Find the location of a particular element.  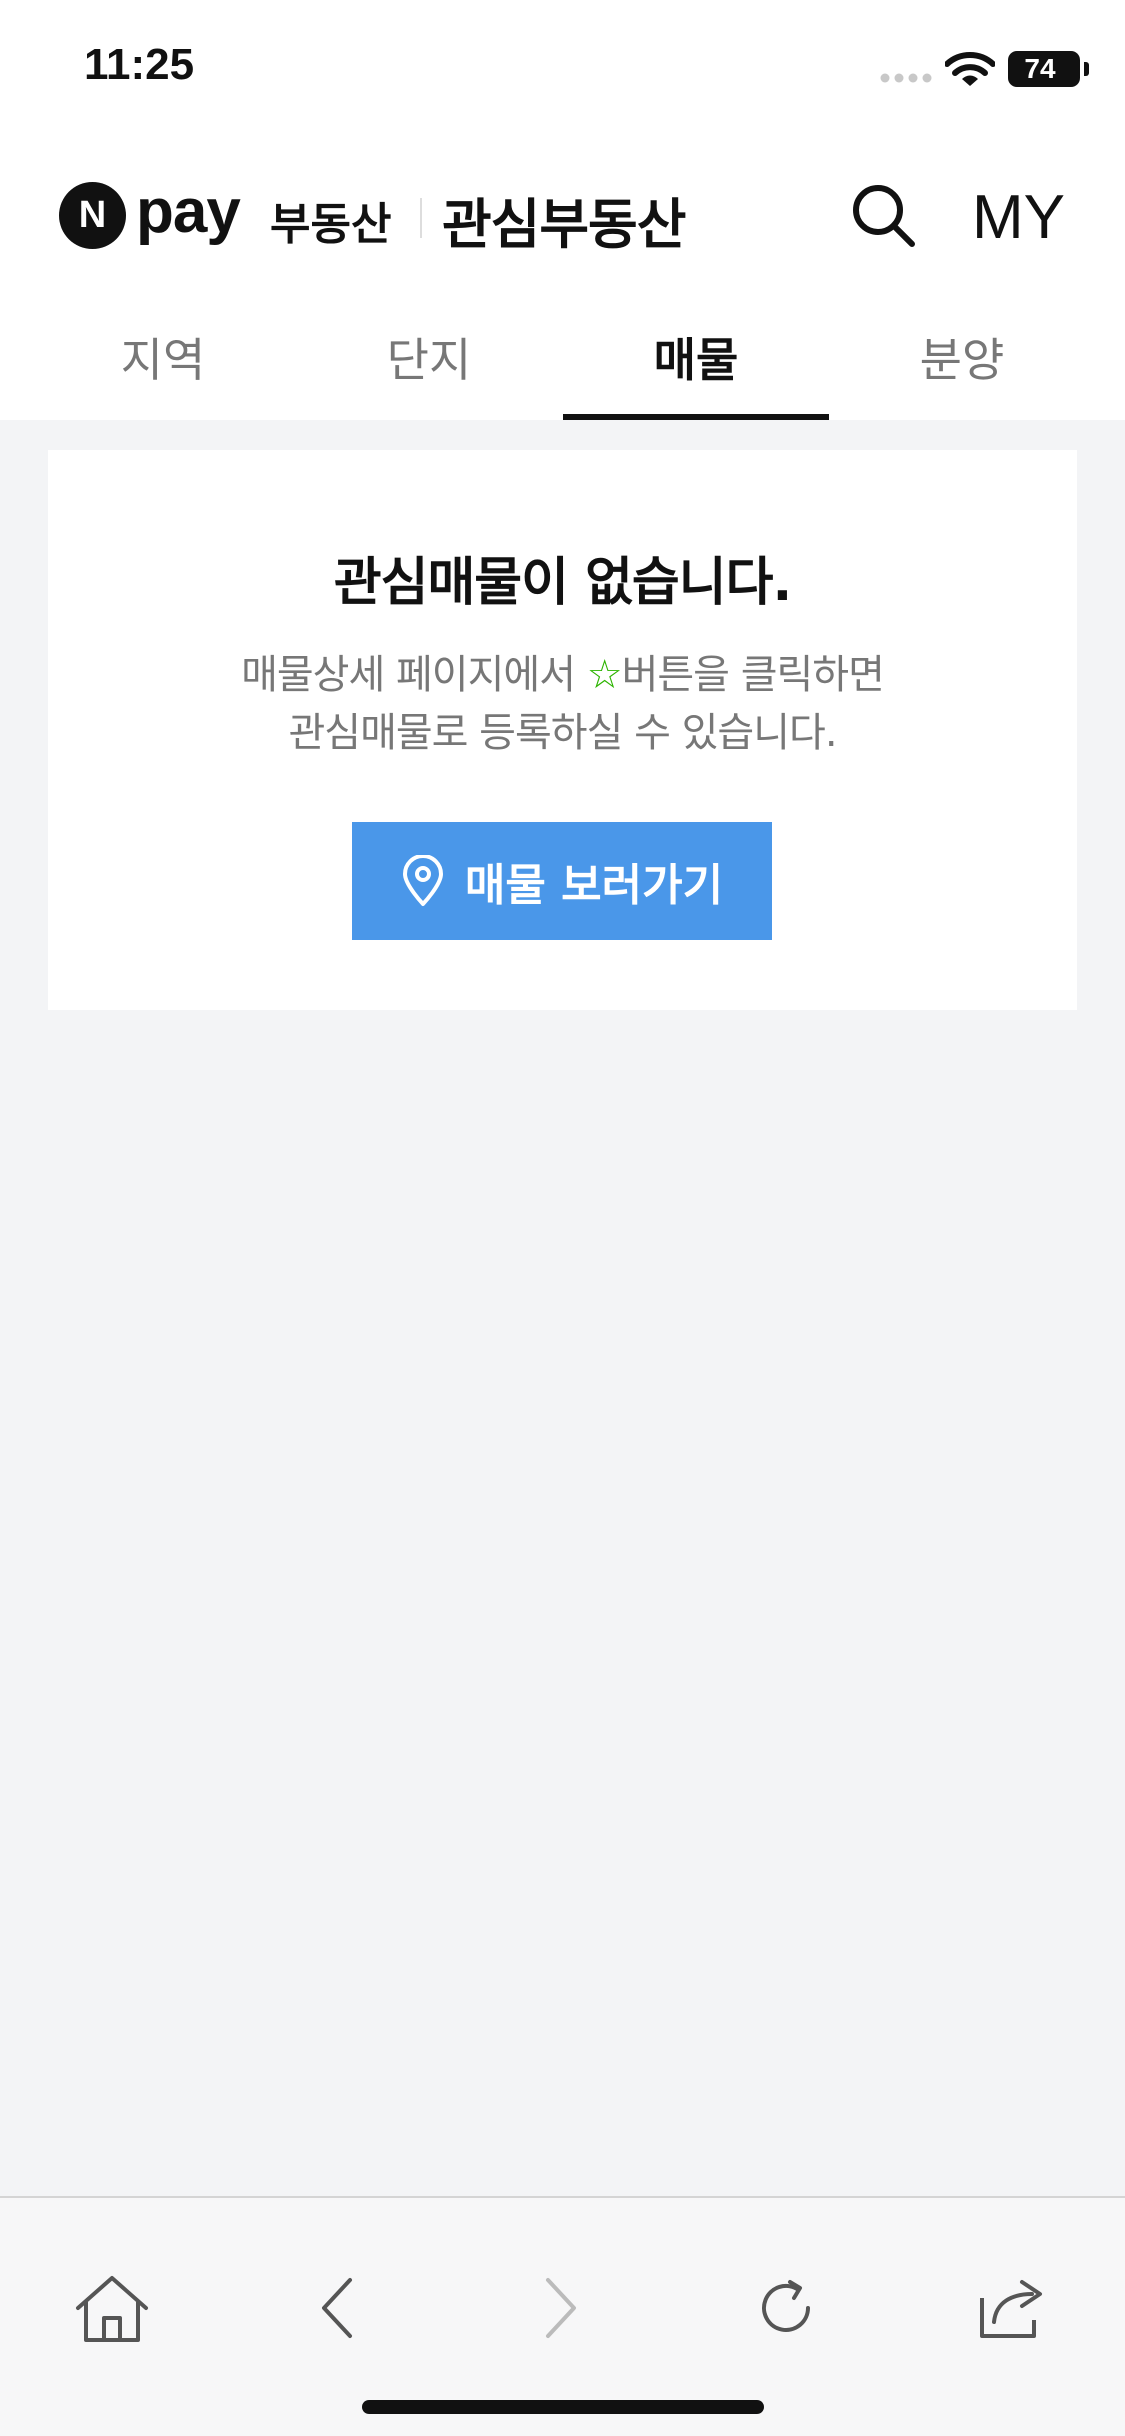

category-tabs: 지역 단지 매물 분양 is located at coordinates (562, 355).